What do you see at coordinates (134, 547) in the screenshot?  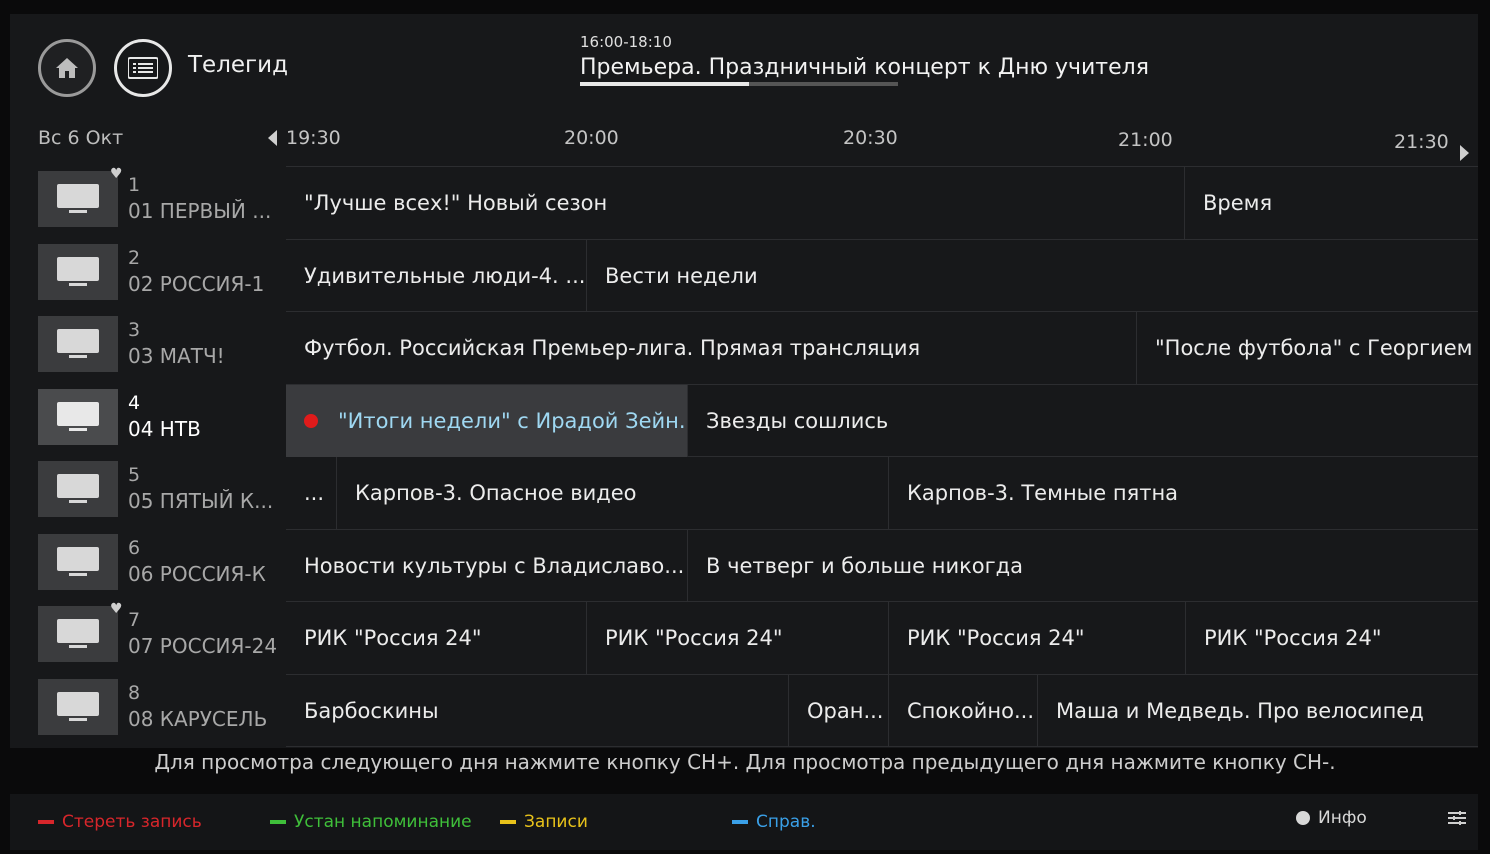 I see `channel-number: 6` at bounding box center [134, 547].